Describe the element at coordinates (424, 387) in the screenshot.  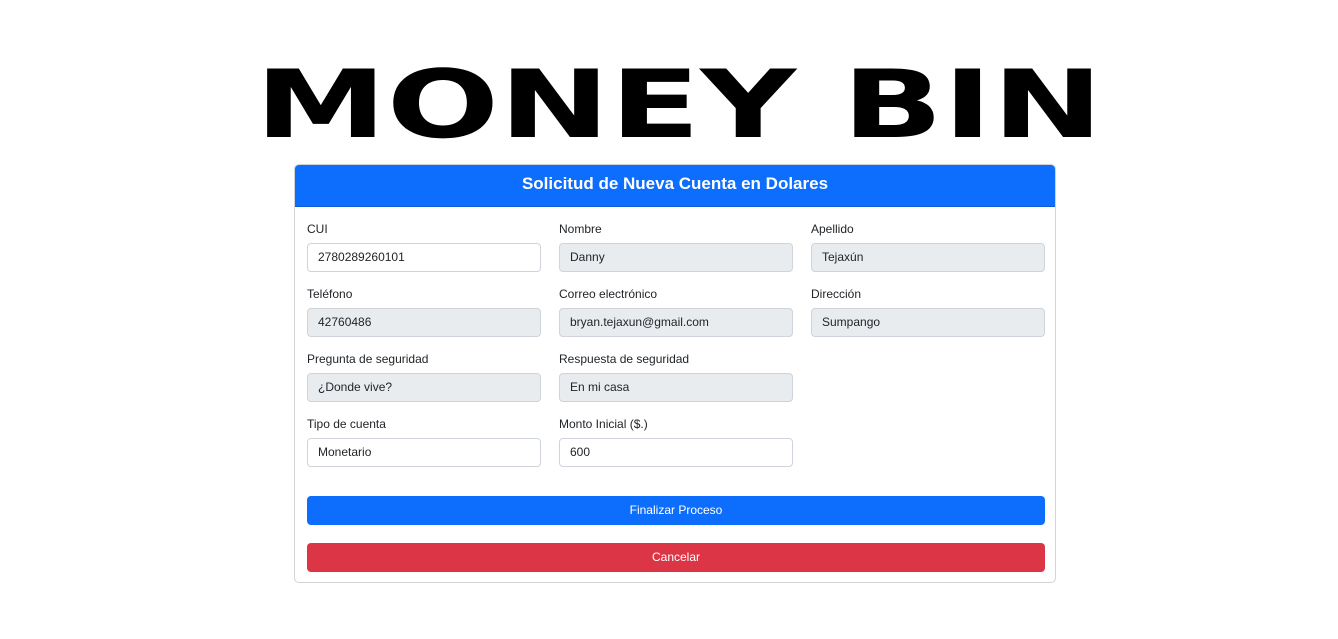
I see `pregunta-input: ¿Donde vive?` at that location.